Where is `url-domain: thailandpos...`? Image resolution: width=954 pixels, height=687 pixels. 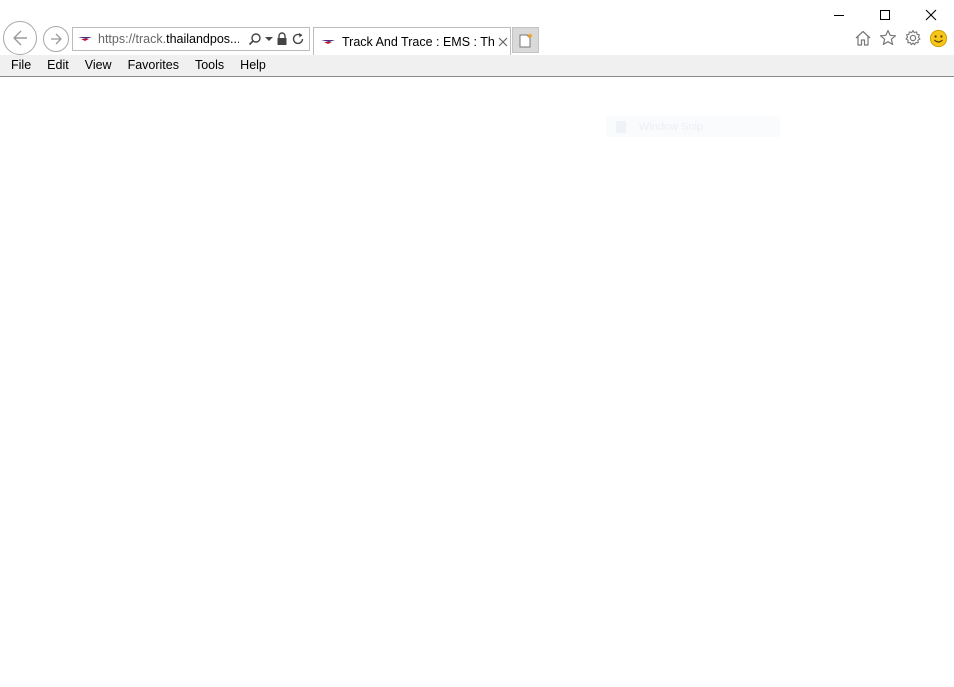
url-domain: thailandpos... is located at coordinates (202, 39).